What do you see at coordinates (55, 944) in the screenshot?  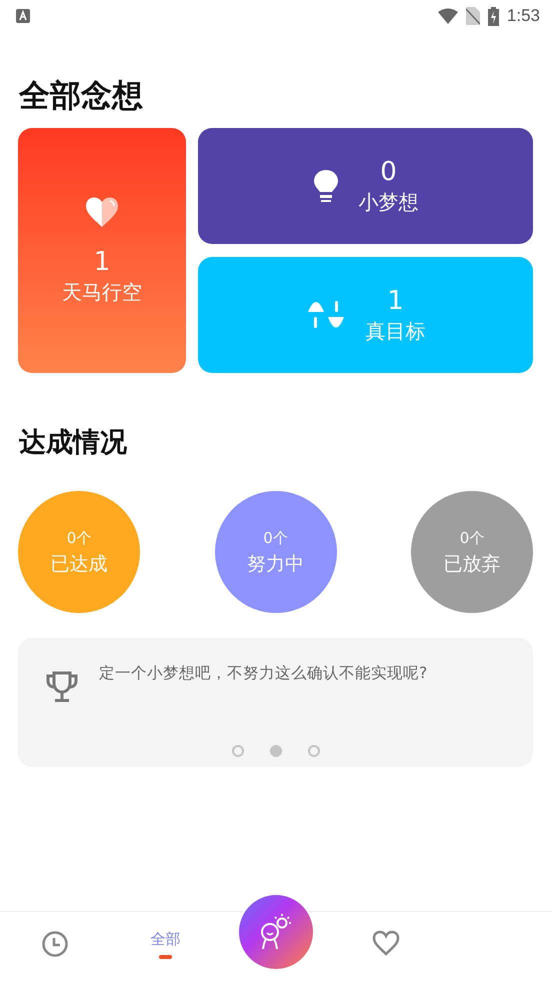 I see `clock-icon` at bounding box center [55, 944].